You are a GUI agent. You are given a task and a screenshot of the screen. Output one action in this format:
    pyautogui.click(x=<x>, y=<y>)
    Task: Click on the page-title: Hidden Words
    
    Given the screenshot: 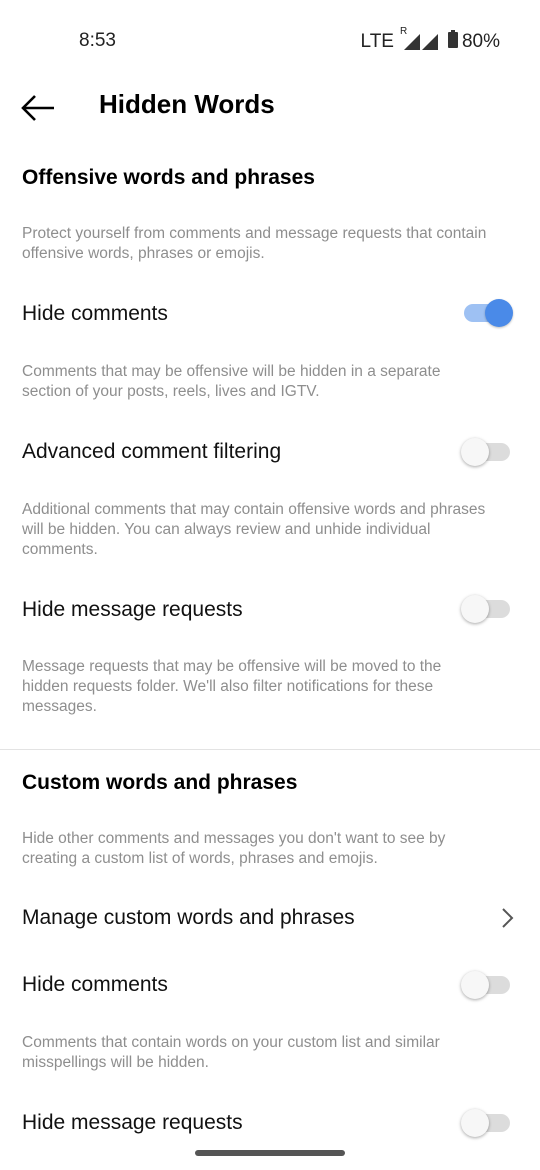 What is the action you would take?
    pyautogui.click(x=187, y=104)
    